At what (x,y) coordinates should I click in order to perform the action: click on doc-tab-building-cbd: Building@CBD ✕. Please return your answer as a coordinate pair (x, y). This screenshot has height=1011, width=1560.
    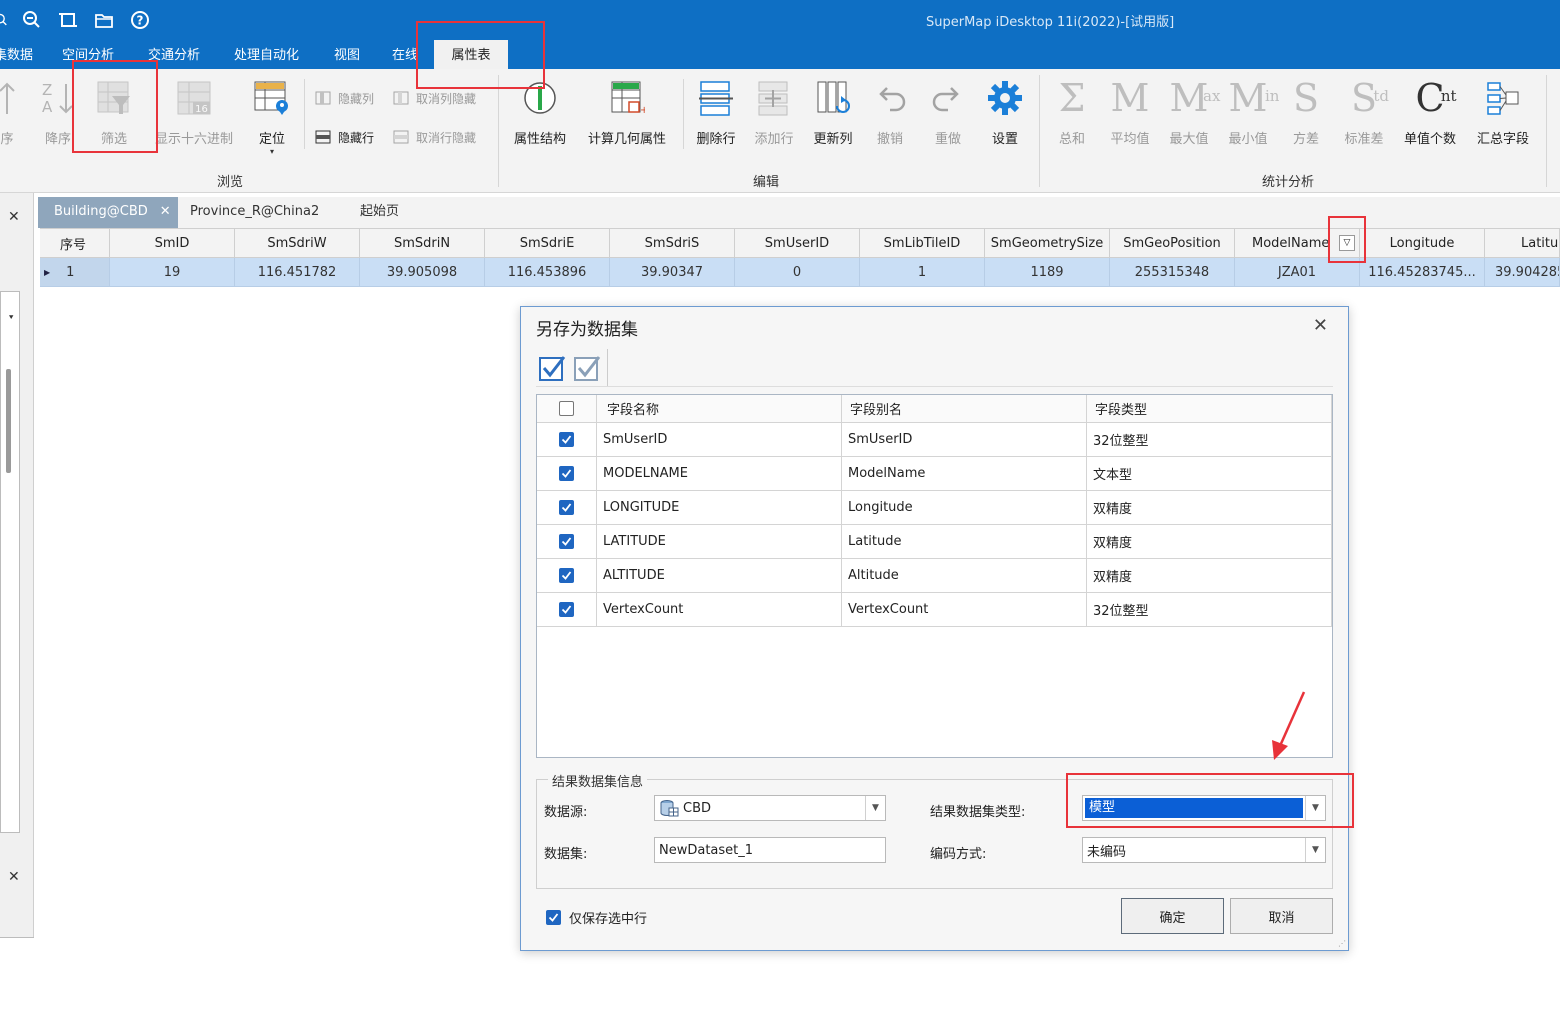
    Looking at the image, I should click on (108, 212).